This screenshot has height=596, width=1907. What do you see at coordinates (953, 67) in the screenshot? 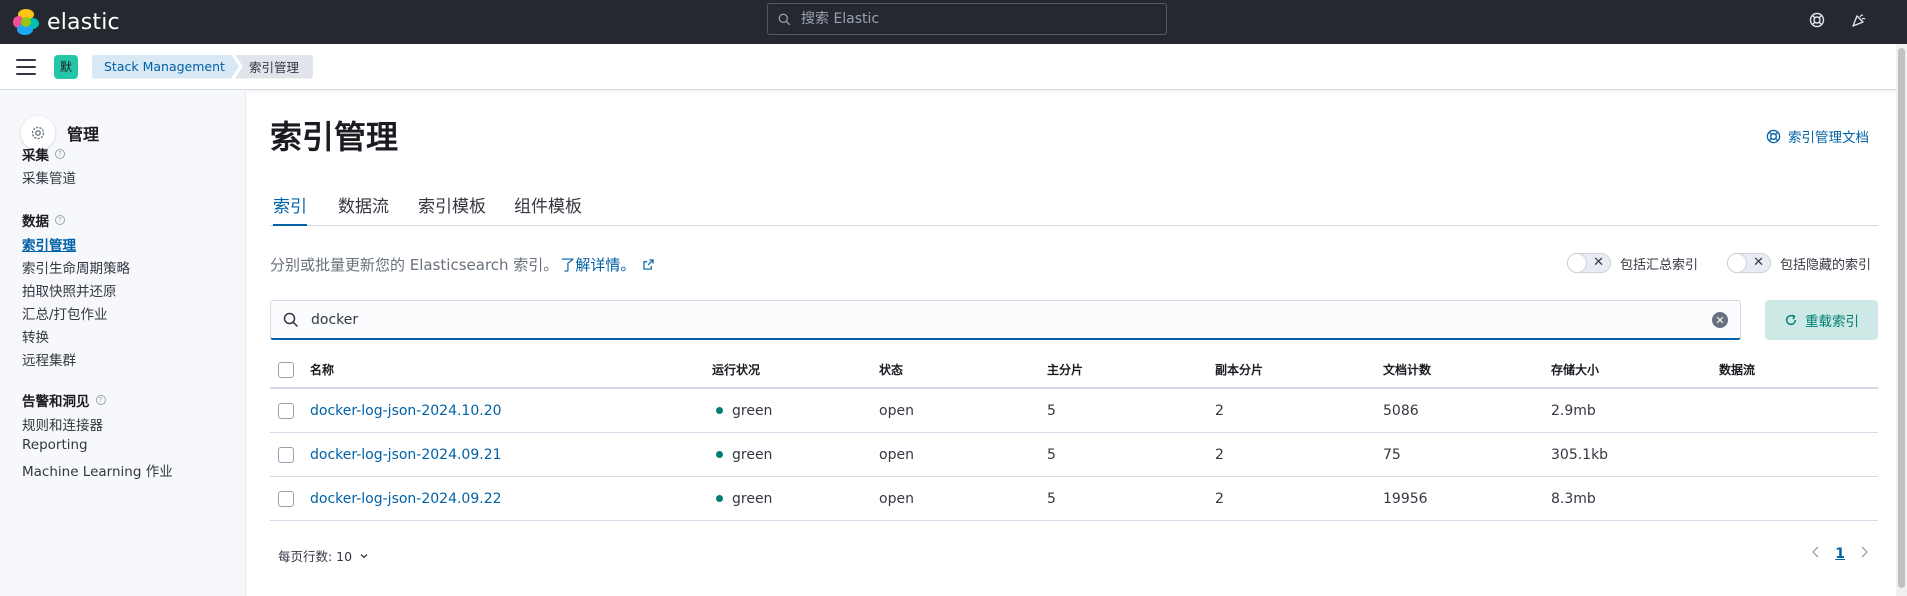
I see `breadcrumb-bar: 默 Stack Management 索引管理` at bounding box center [953, 67].